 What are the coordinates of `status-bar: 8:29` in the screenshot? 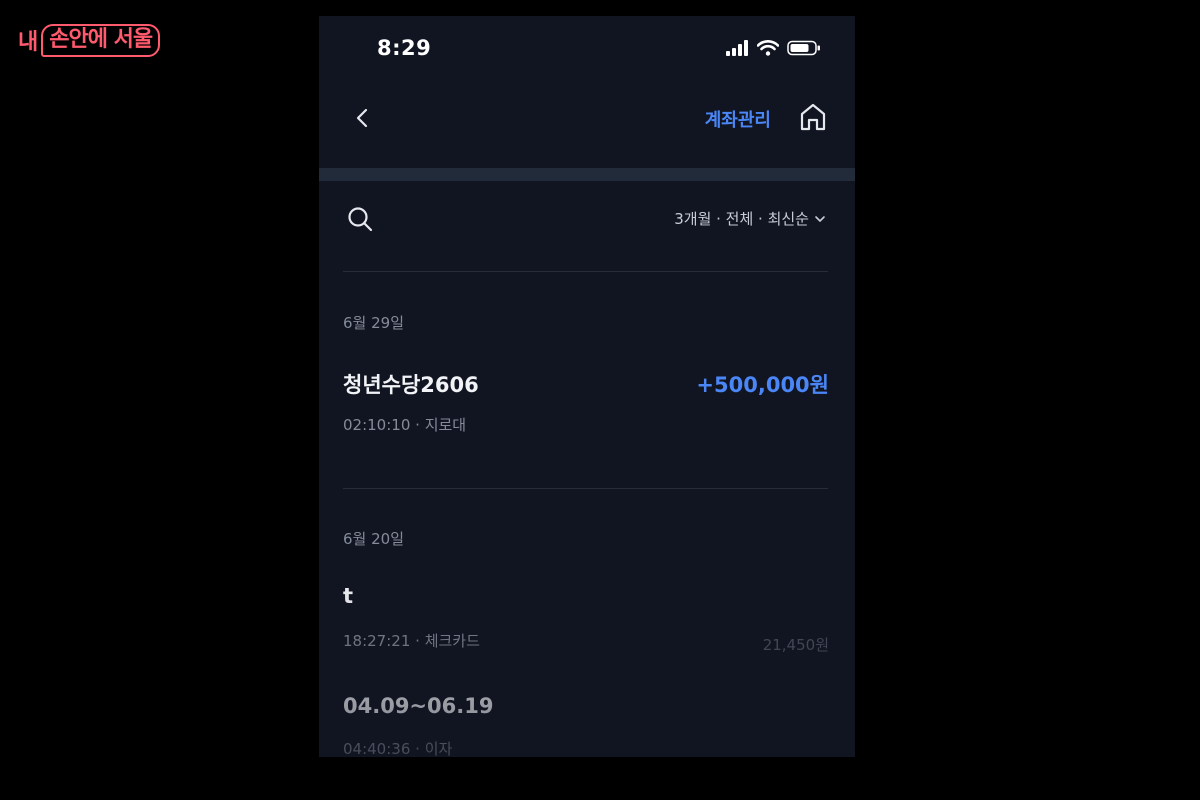 It's located at (587, 48).